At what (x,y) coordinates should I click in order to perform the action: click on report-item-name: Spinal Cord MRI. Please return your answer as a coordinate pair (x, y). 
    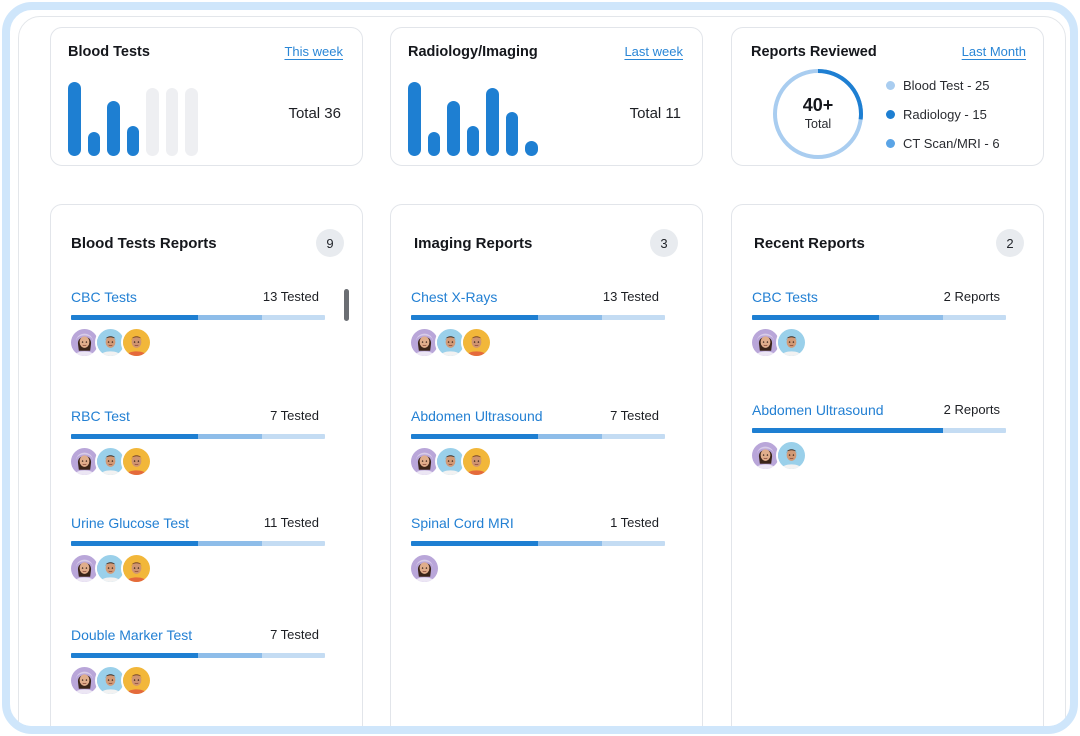
    Looking at the image, I should click on (462, 523).